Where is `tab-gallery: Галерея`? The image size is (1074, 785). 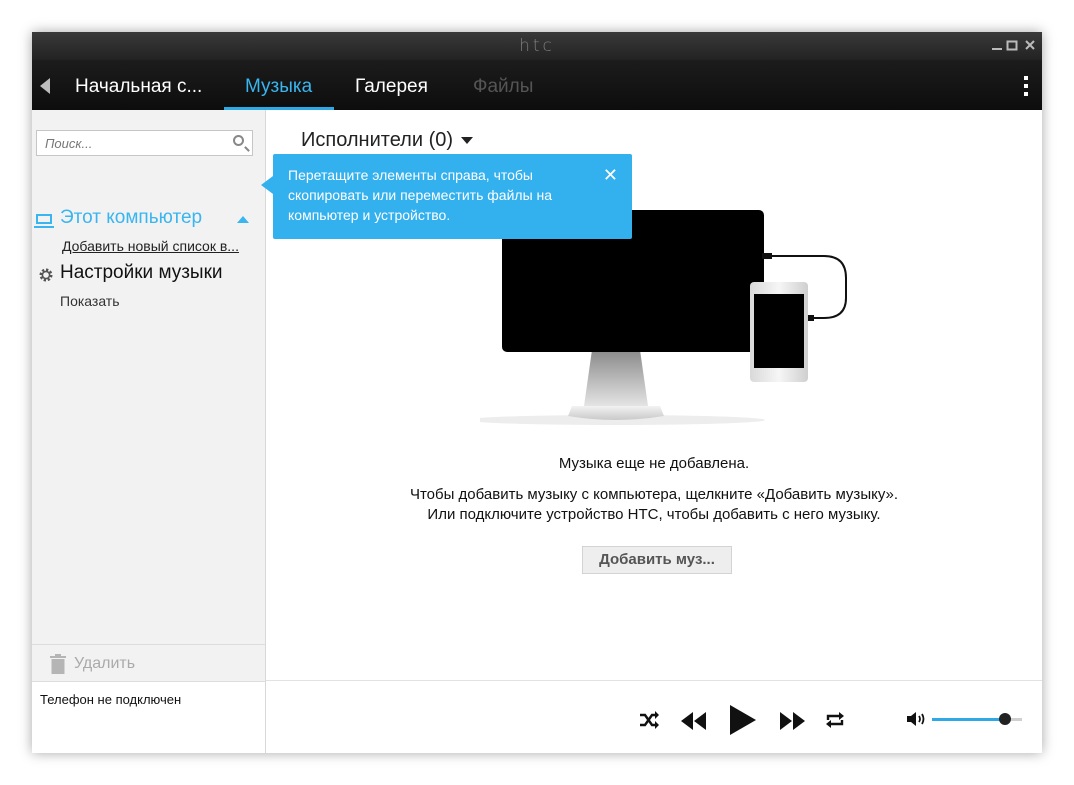 tab-gallery: Галерея is located at coordinates (391, 87).